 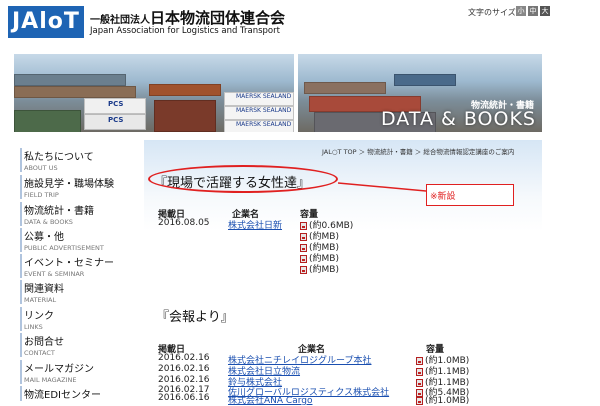 I want to click on section-heading-newsletter: 『会報より』, so click(x=195, y=317).